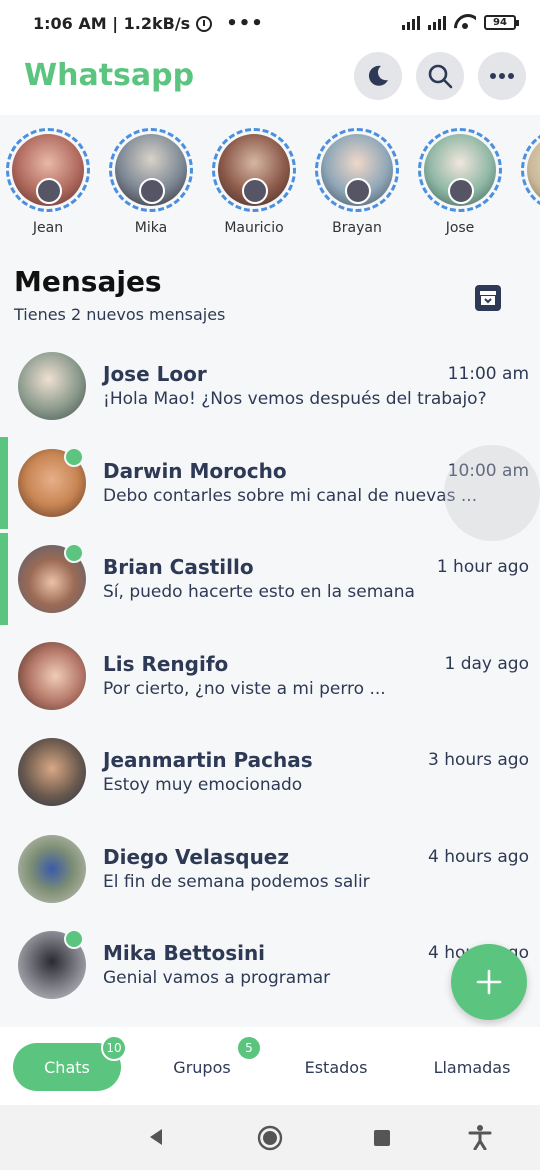 Image resolution: width=540 pixels, height=1170 pixels. I want to click on story-avatar, so click(533, 170).